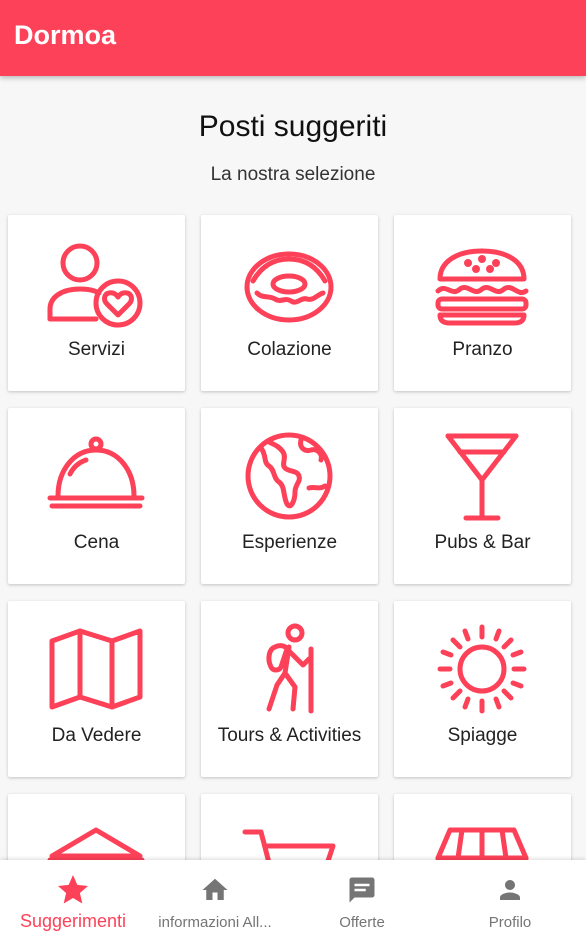 The image size is (586, 941). What do you see at coordinates (215, 890) in the screenshot?
I see `home-icon` at bounding box center [215, 890].